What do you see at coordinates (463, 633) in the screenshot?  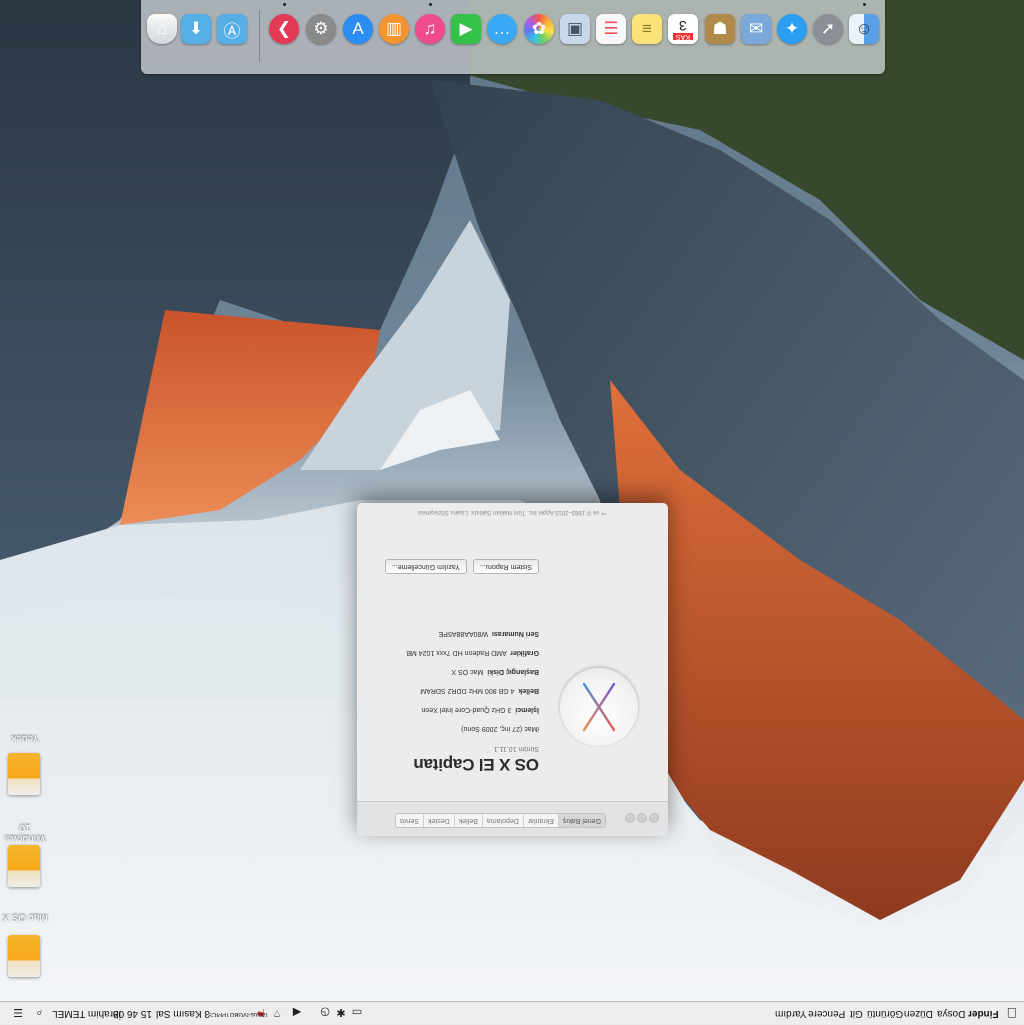 I see `spec-value: W80AA88A5PE` at bounding box center [463, 633].